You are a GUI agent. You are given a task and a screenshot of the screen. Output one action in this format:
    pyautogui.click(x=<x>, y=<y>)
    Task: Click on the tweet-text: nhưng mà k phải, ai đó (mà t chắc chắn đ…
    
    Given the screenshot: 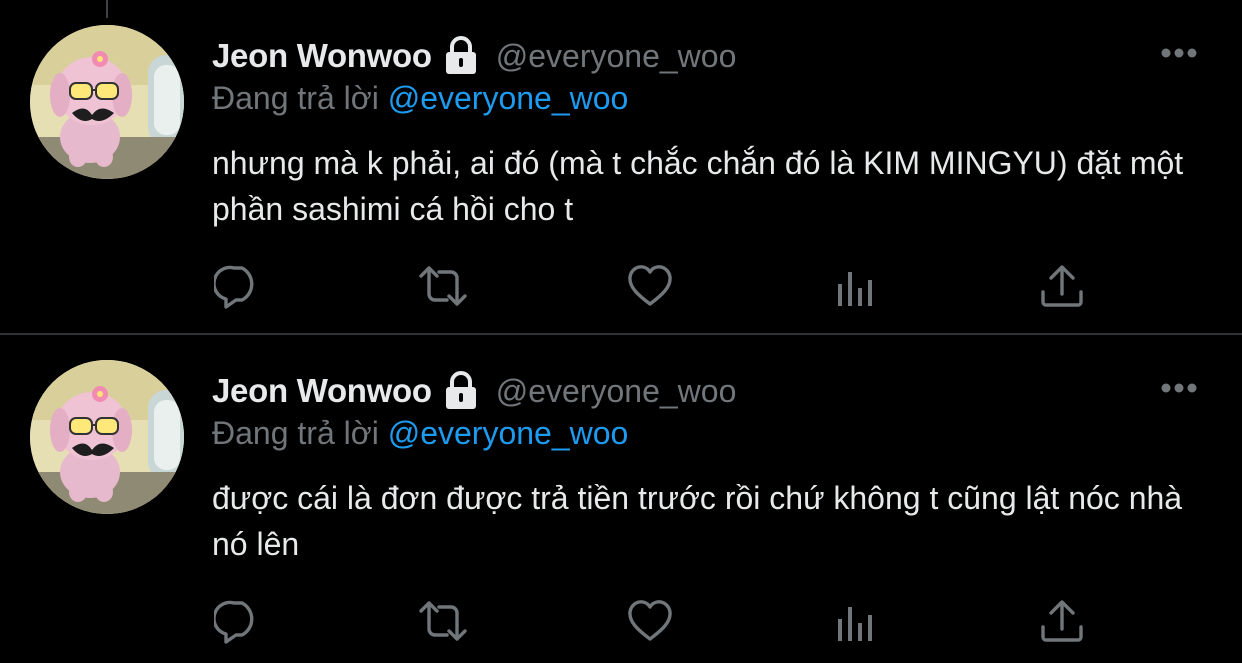 What is the action you would take?
    pyautogui.click(x=698, y=186)
    